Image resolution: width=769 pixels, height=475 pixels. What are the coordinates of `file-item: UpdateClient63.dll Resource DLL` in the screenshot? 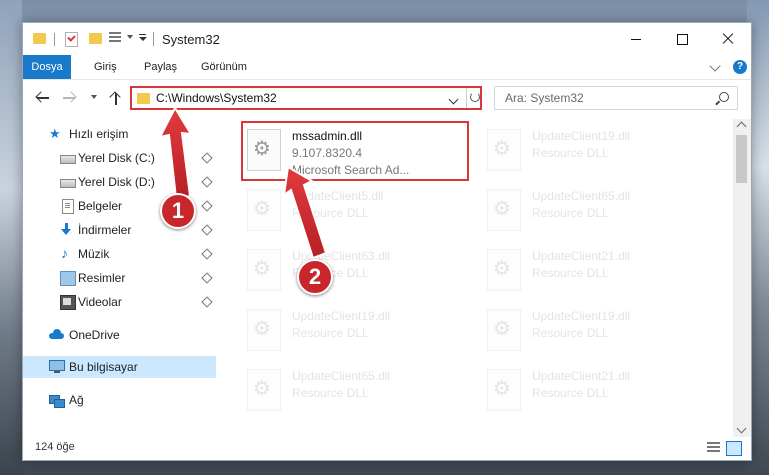 It's located at (351, 272).